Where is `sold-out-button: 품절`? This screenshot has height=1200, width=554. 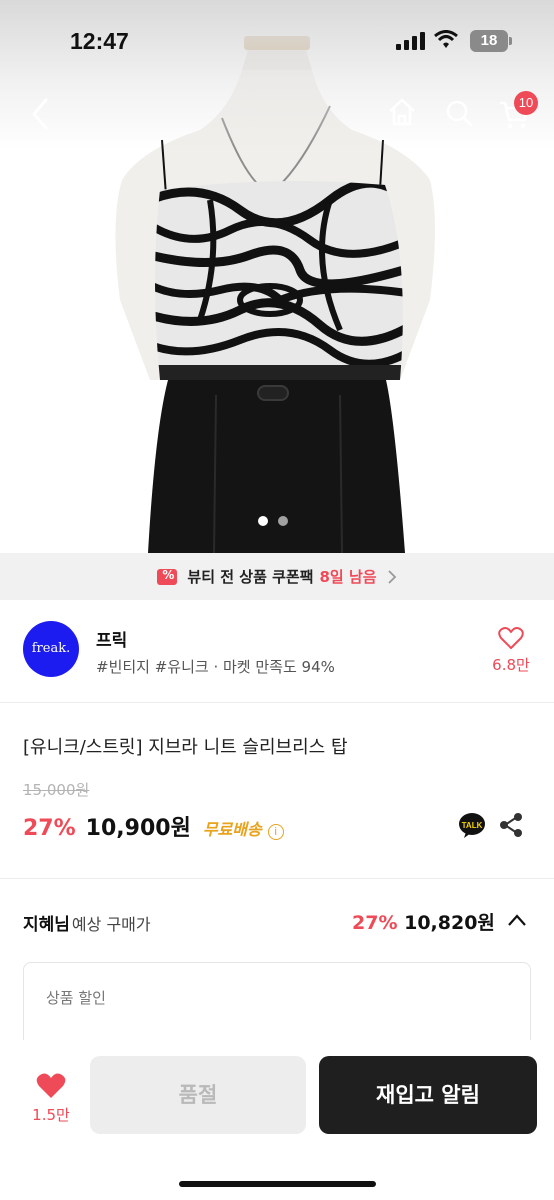 sold-out-button: 품절 is located at coordinates (198, 1095).